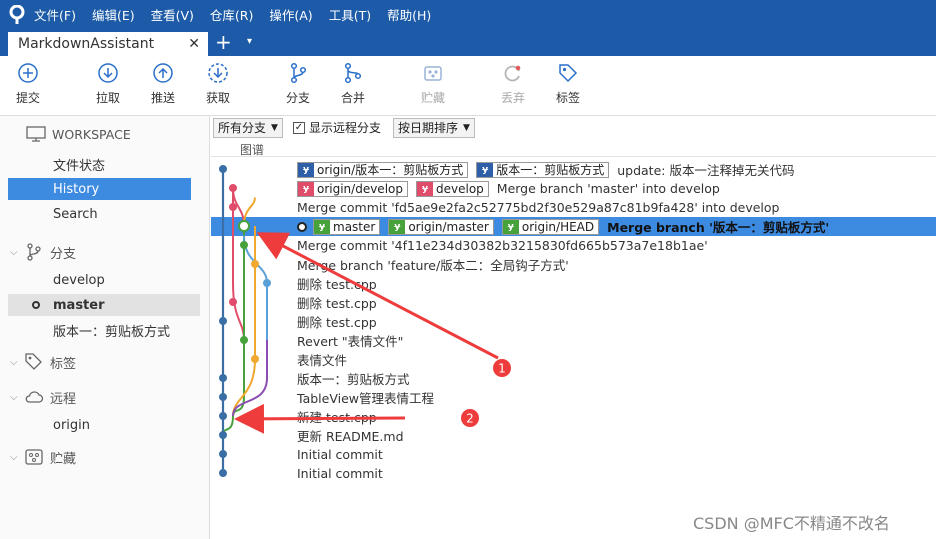  I want to click on branch-filter-dropdown: 所有分支 ▼, so click(248, 127).